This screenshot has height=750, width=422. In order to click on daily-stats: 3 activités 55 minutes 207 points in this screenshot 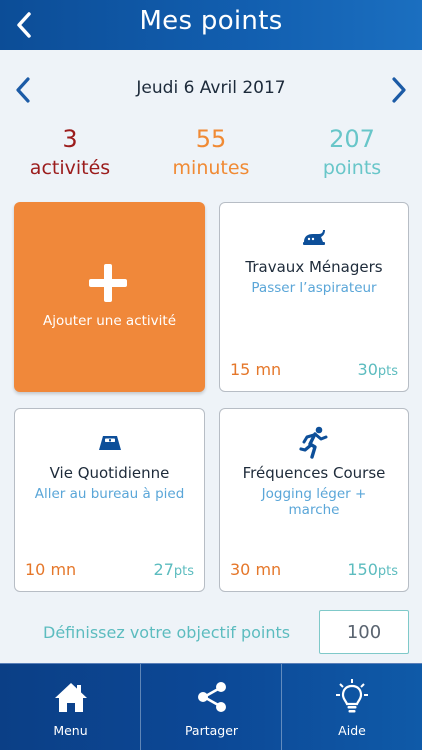, I will do `click(211, 156)`.